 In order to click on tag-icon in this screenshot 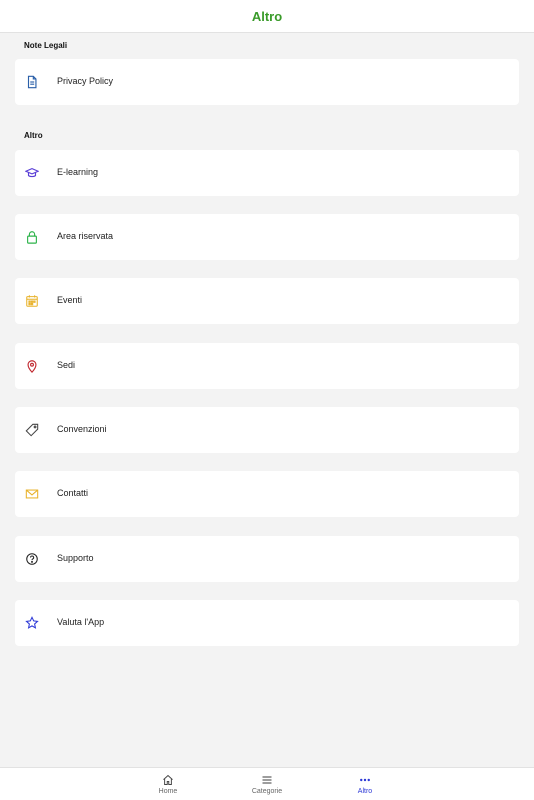, I will do `click(32, 430)`.